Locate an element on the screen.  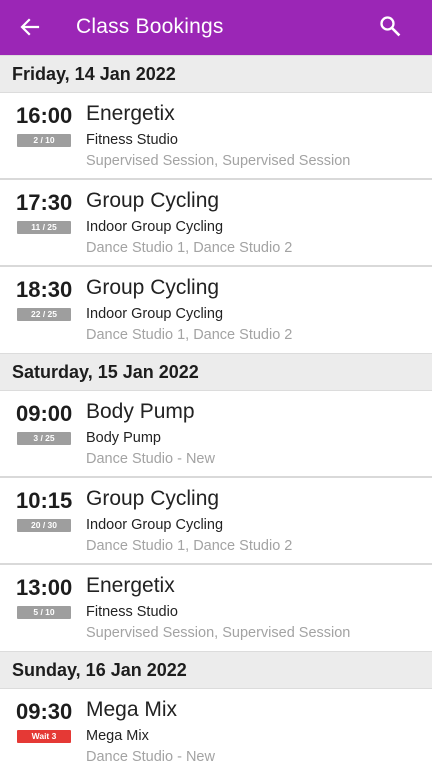
class-location: Mega Mix is located at coordinates (117, 736).